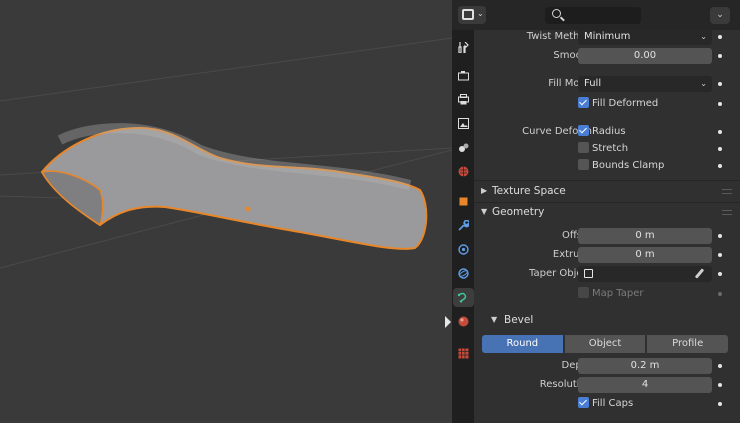 The width and height of the screenshot is (740, 423). I want to click on material-icon, so click(463, 321).